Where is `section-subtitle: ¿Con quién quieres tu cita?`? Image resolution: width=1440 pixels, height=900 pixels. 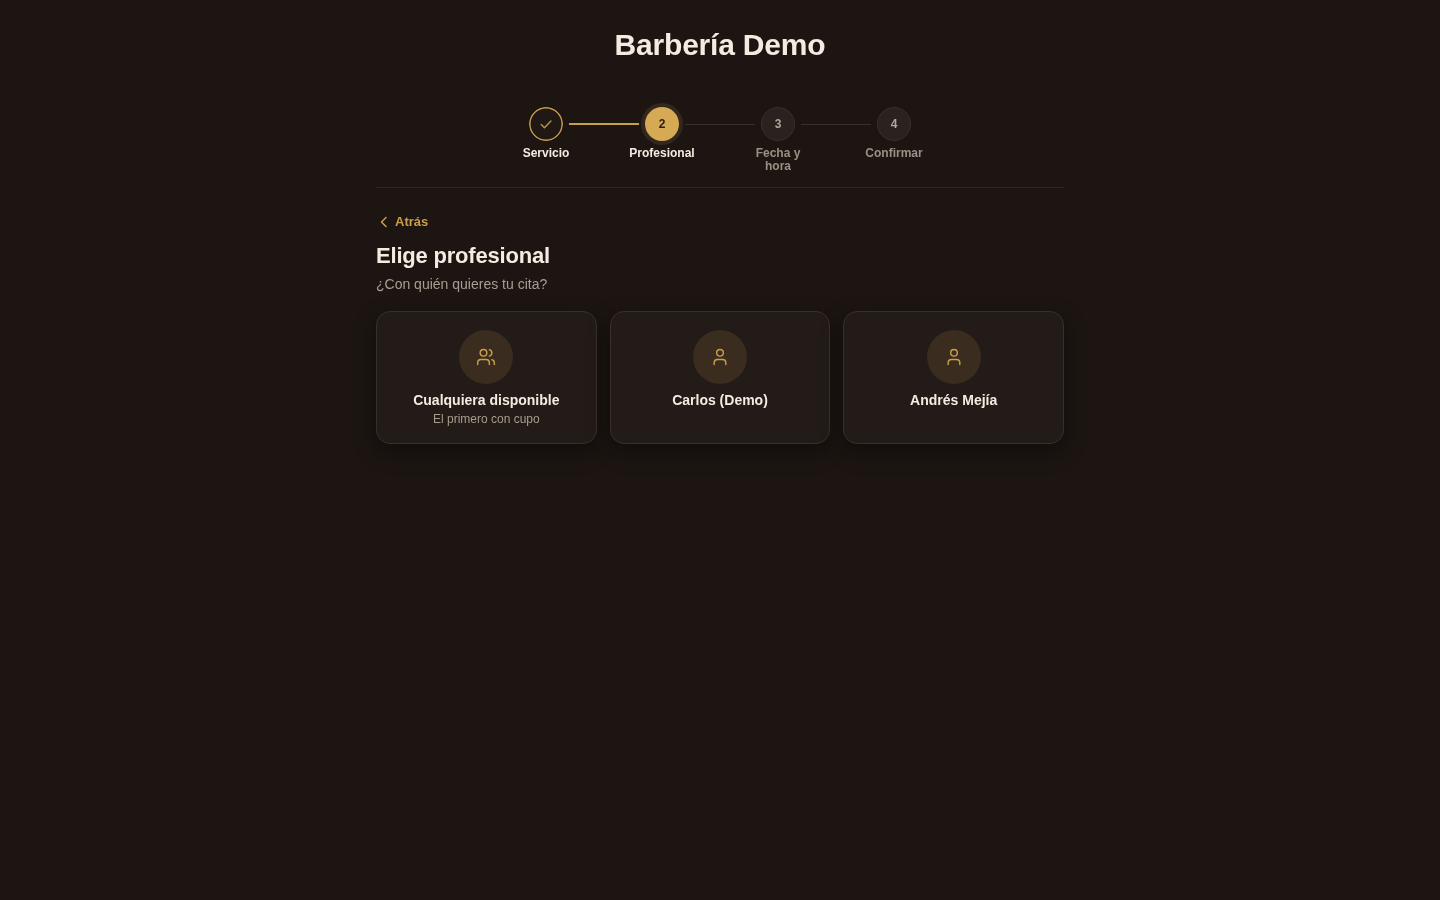 section-subtitle: ¿Con quién quieres tu cita? is located at coordinates (462, 284).